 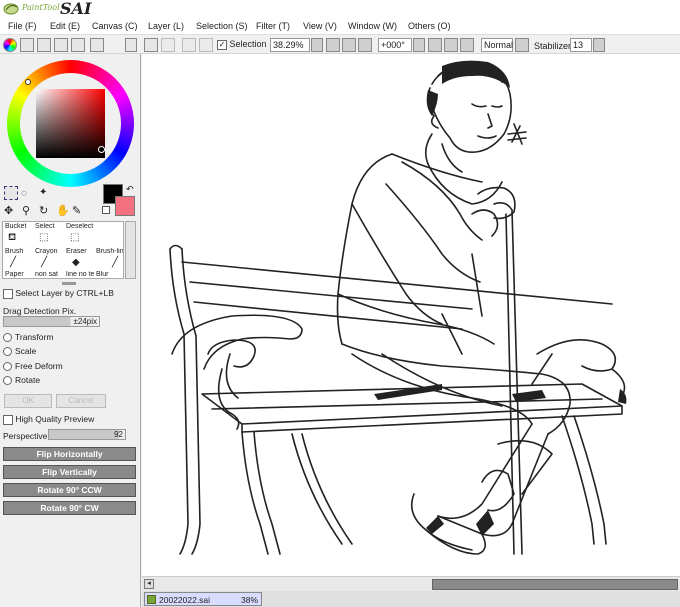 What do you see at coordinates (451, 45) in the screenshot?
I see `rotate-right-icon` at bounding box center [451, 45].